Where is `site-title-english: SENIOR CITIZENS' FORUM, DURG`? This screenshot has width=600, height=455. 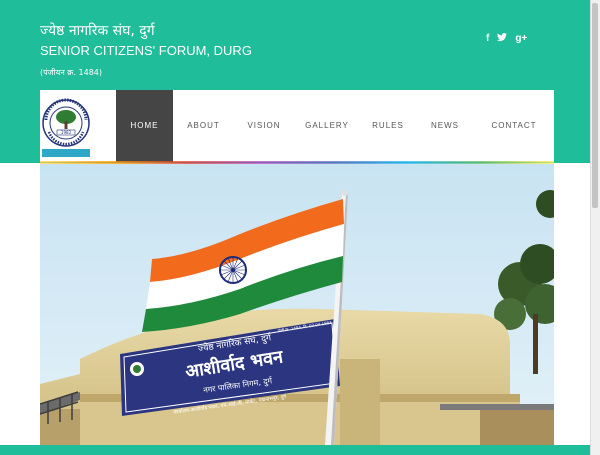
site-title-english: SENIOR CITIZENS' FORUM, DURG is located at coordinates (146, 50).